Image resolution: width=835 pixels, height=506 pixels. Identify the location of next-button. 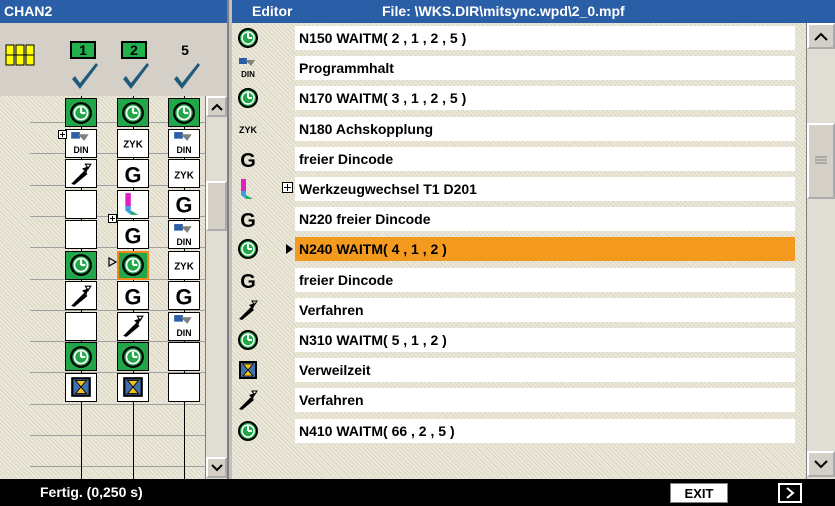
(790, 493).